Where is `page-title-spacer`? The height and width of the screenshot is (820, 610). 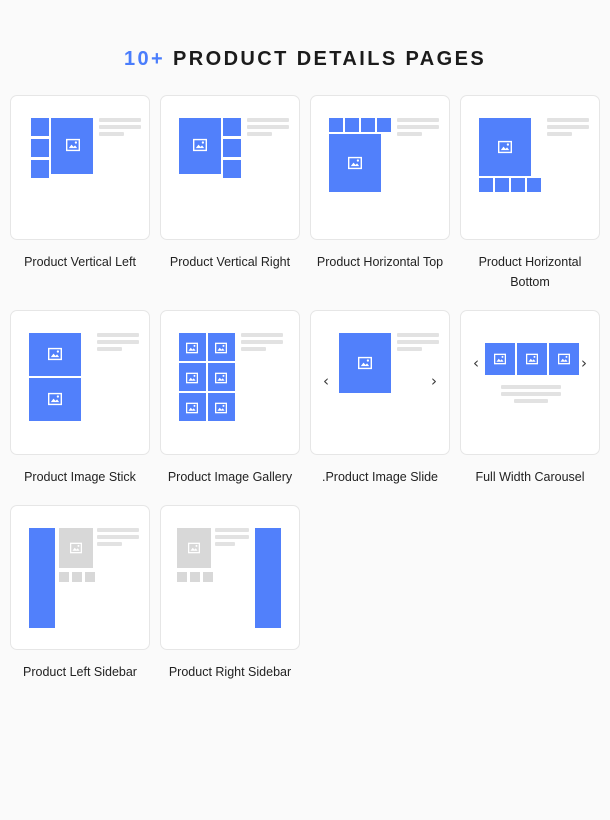
page-title-spacer is located at coordinates (169, 59).